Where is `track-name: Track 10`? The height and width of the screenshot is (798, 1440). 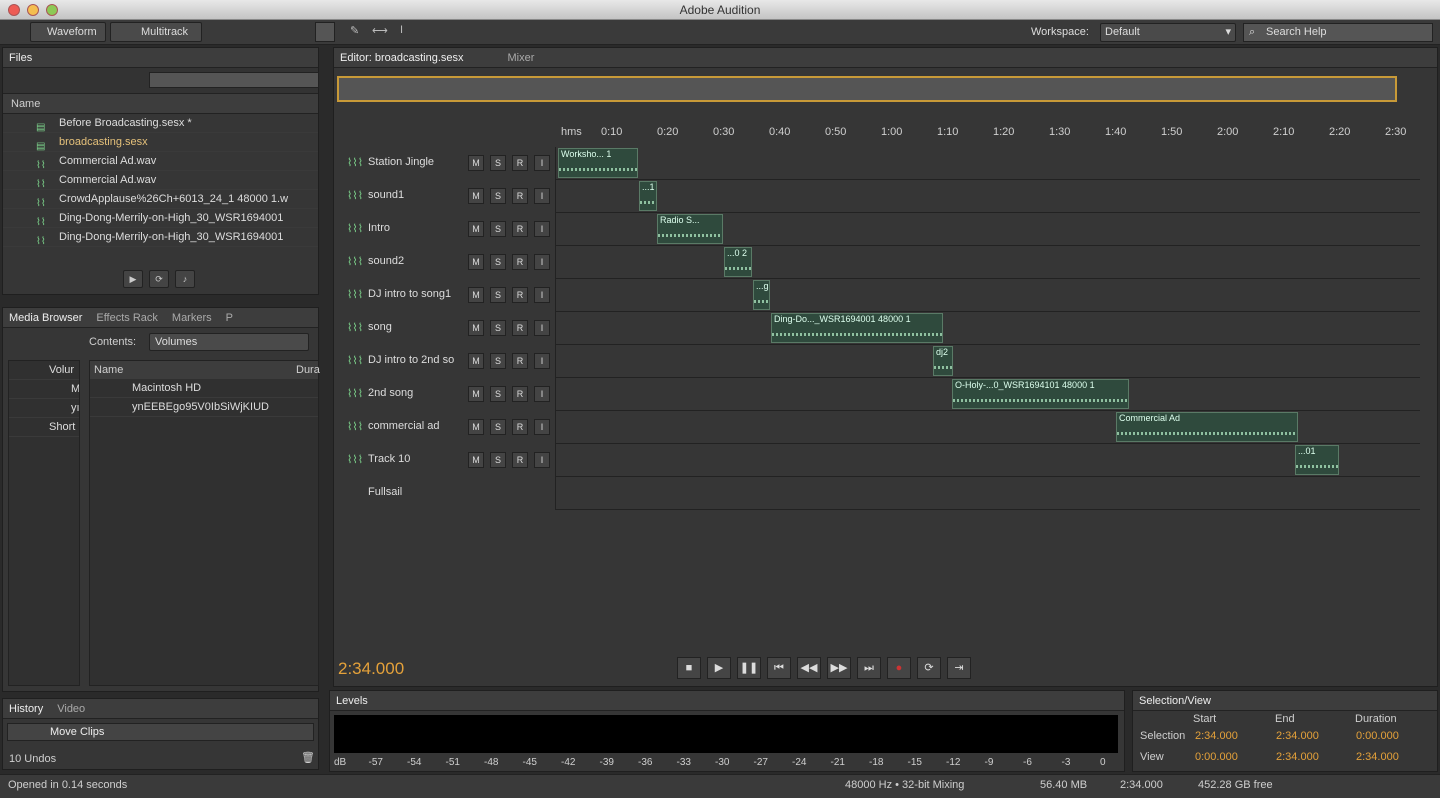 track-name: Track 10 is located at coordinates (418, 459).